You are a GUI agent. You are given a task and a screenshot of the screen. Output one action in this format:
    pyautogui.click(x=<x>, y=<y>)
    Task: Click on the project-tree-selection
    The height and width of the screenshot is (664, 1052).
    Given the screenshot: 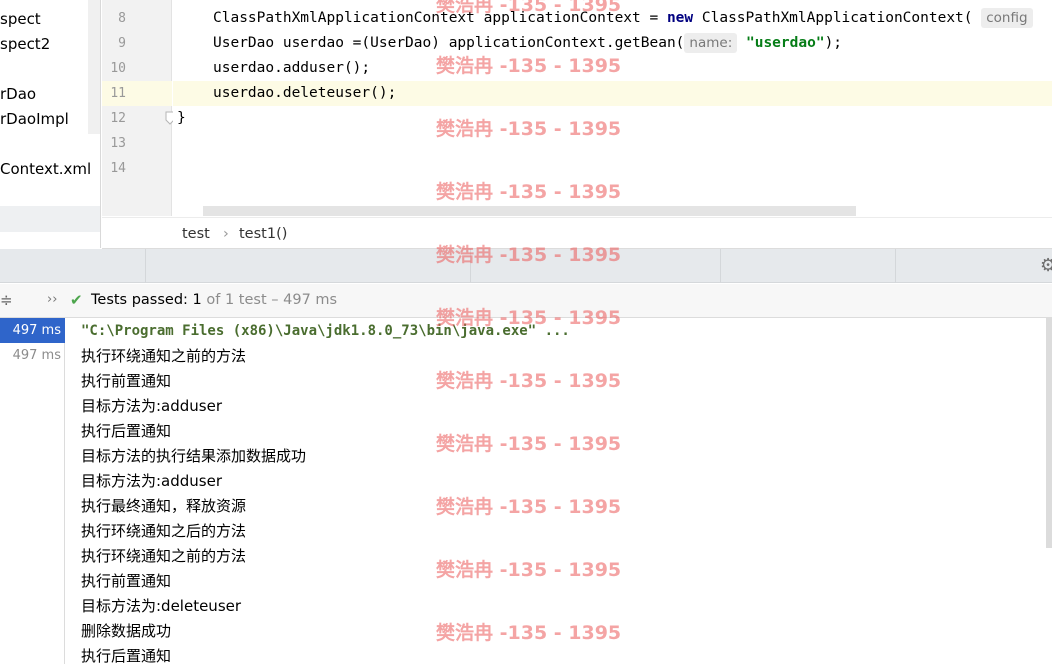 What is the action you would take?
    pyautogui.click(x=50, y=219)
    